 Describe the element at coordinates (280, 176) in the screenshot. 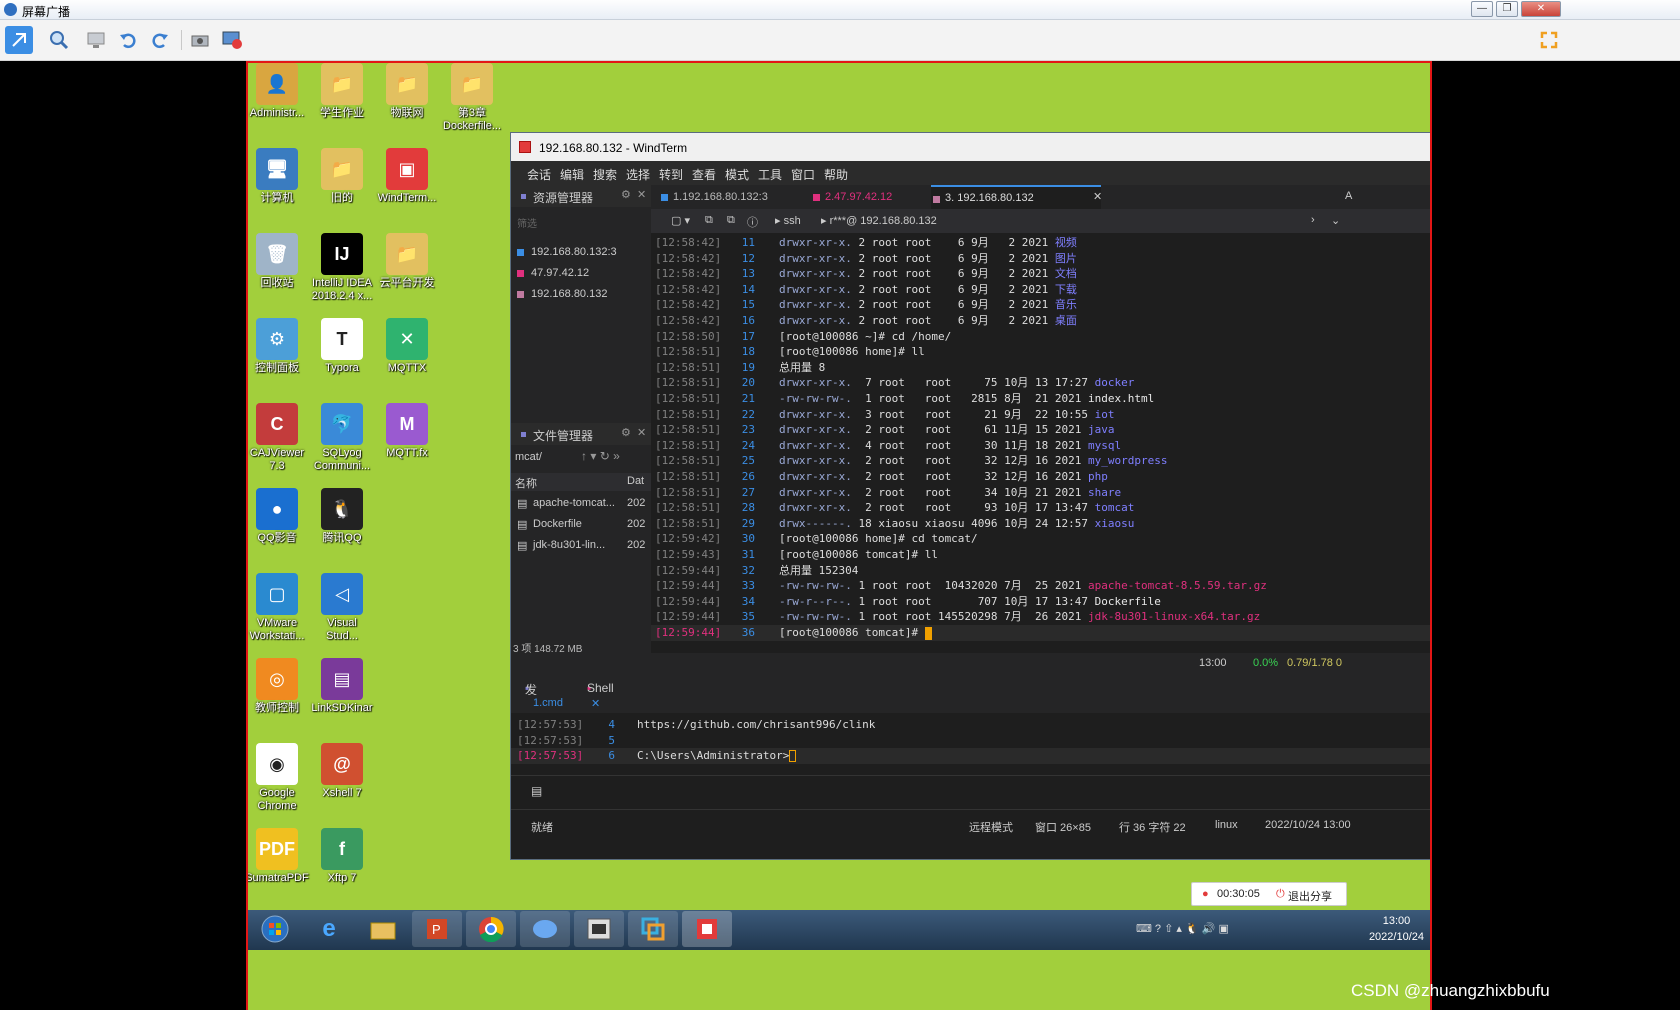

I see `desktop-icon: 🖥 计算机` at that location.